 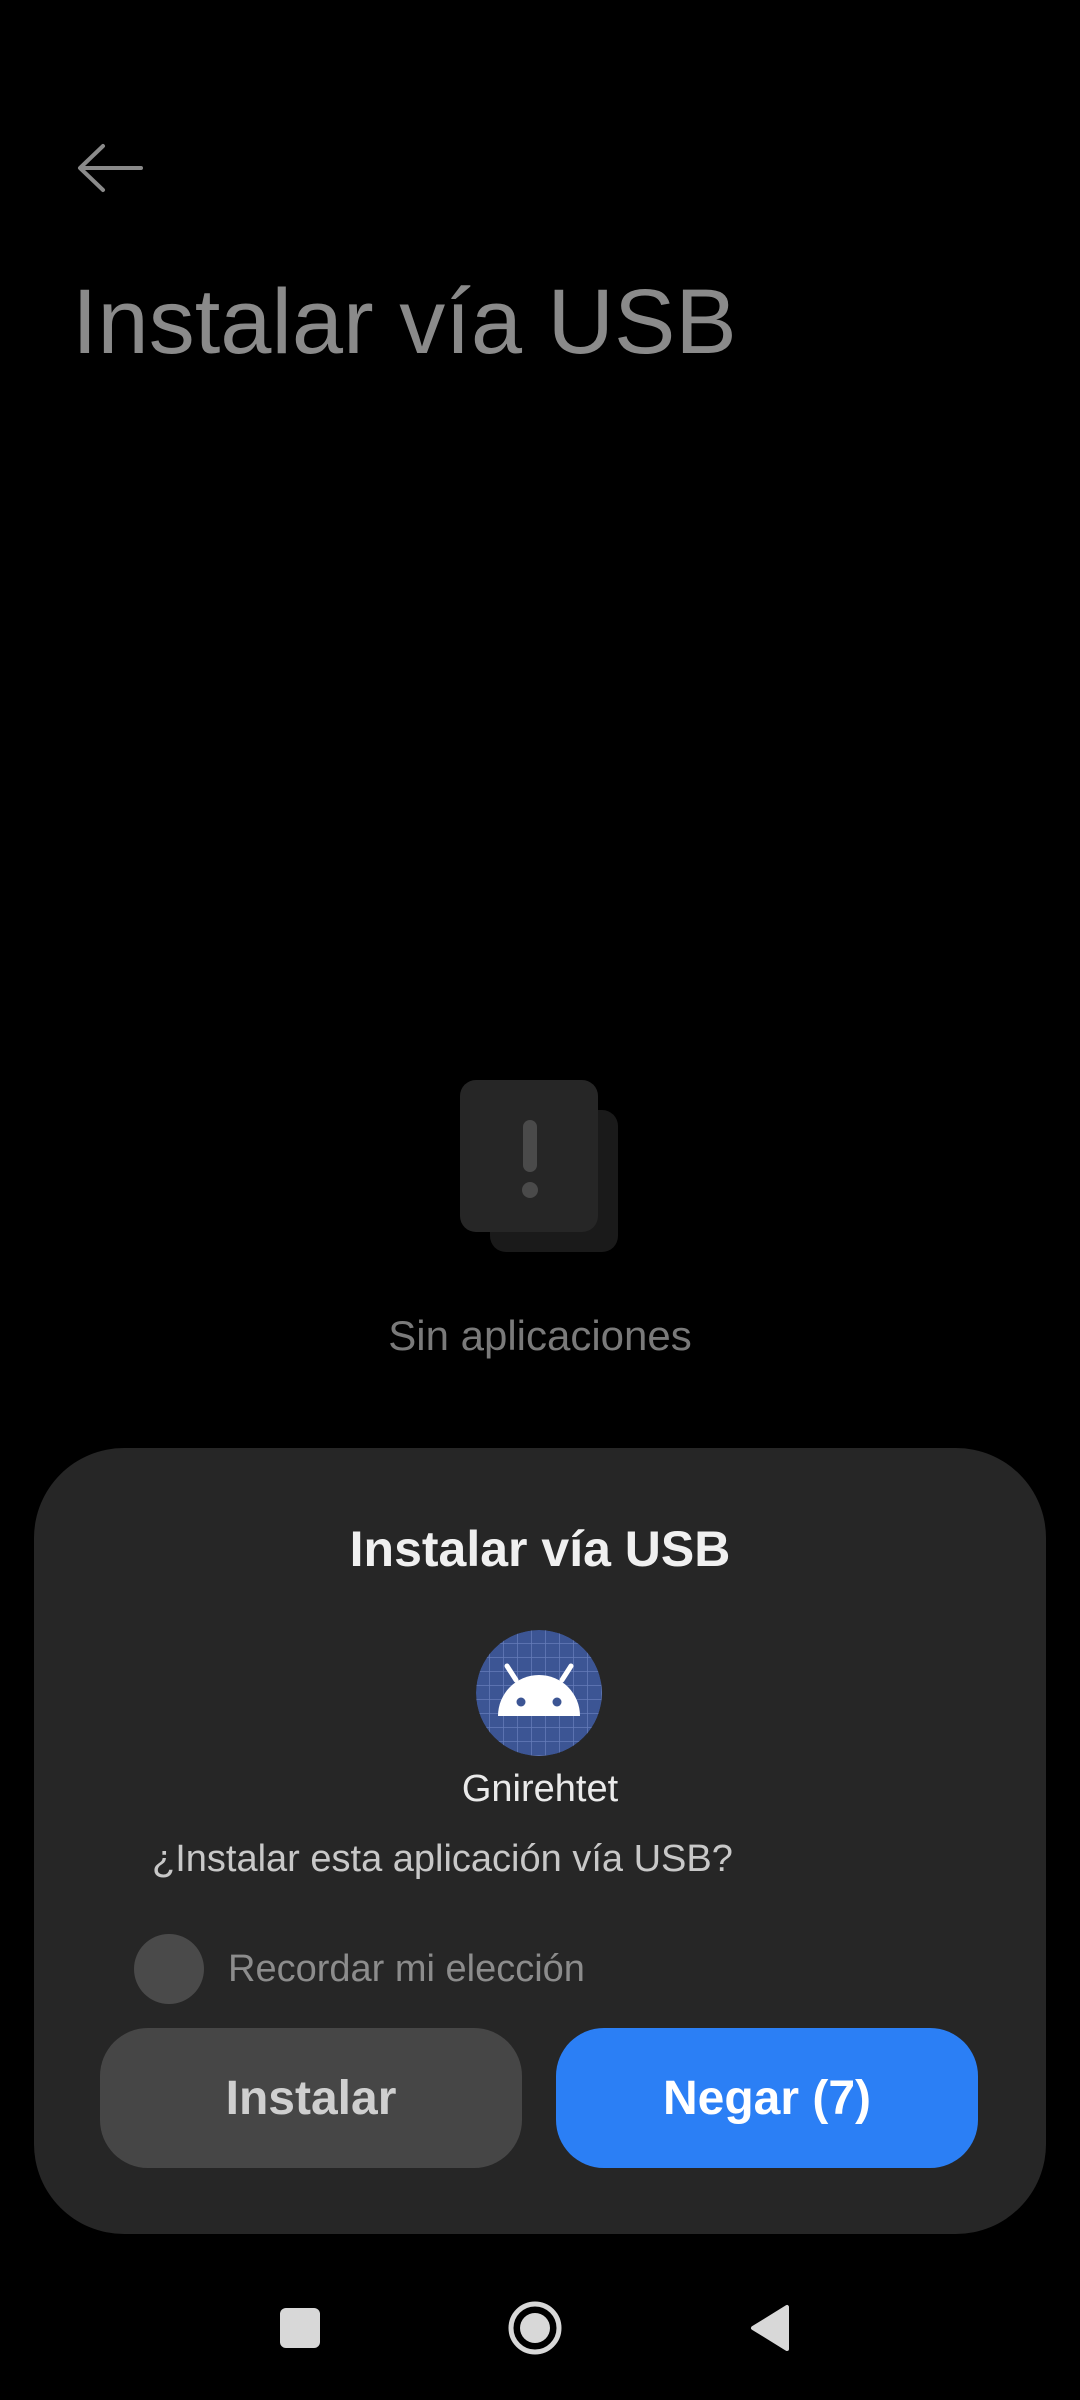 I want to click on install-question: ¿Instalar esta aplicación vía USB?, so click(x=442, y=1859).